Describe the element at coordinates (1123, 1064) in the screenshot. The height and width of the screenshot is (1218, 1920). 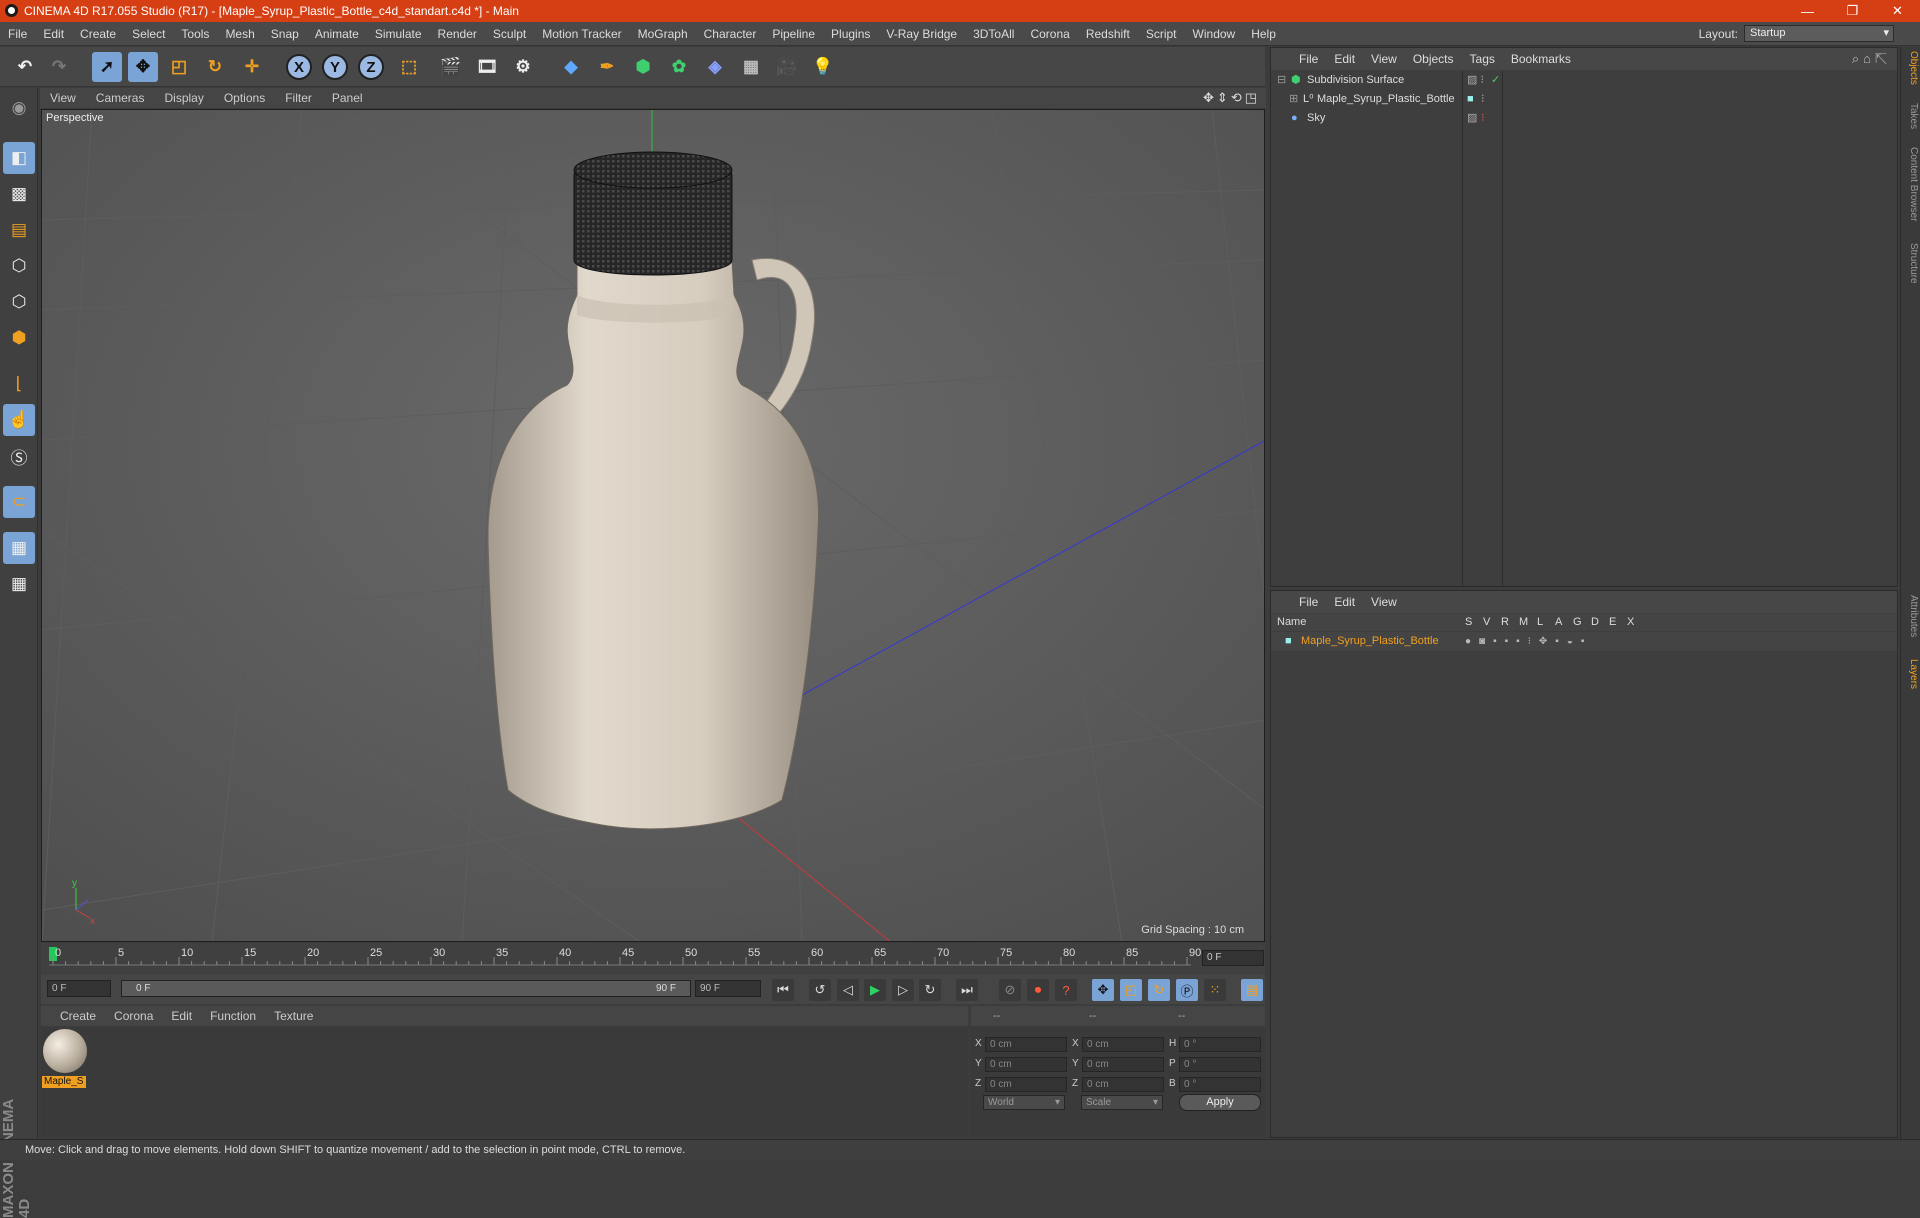
I see `coord-size-y-field: 0 cm` at that location.